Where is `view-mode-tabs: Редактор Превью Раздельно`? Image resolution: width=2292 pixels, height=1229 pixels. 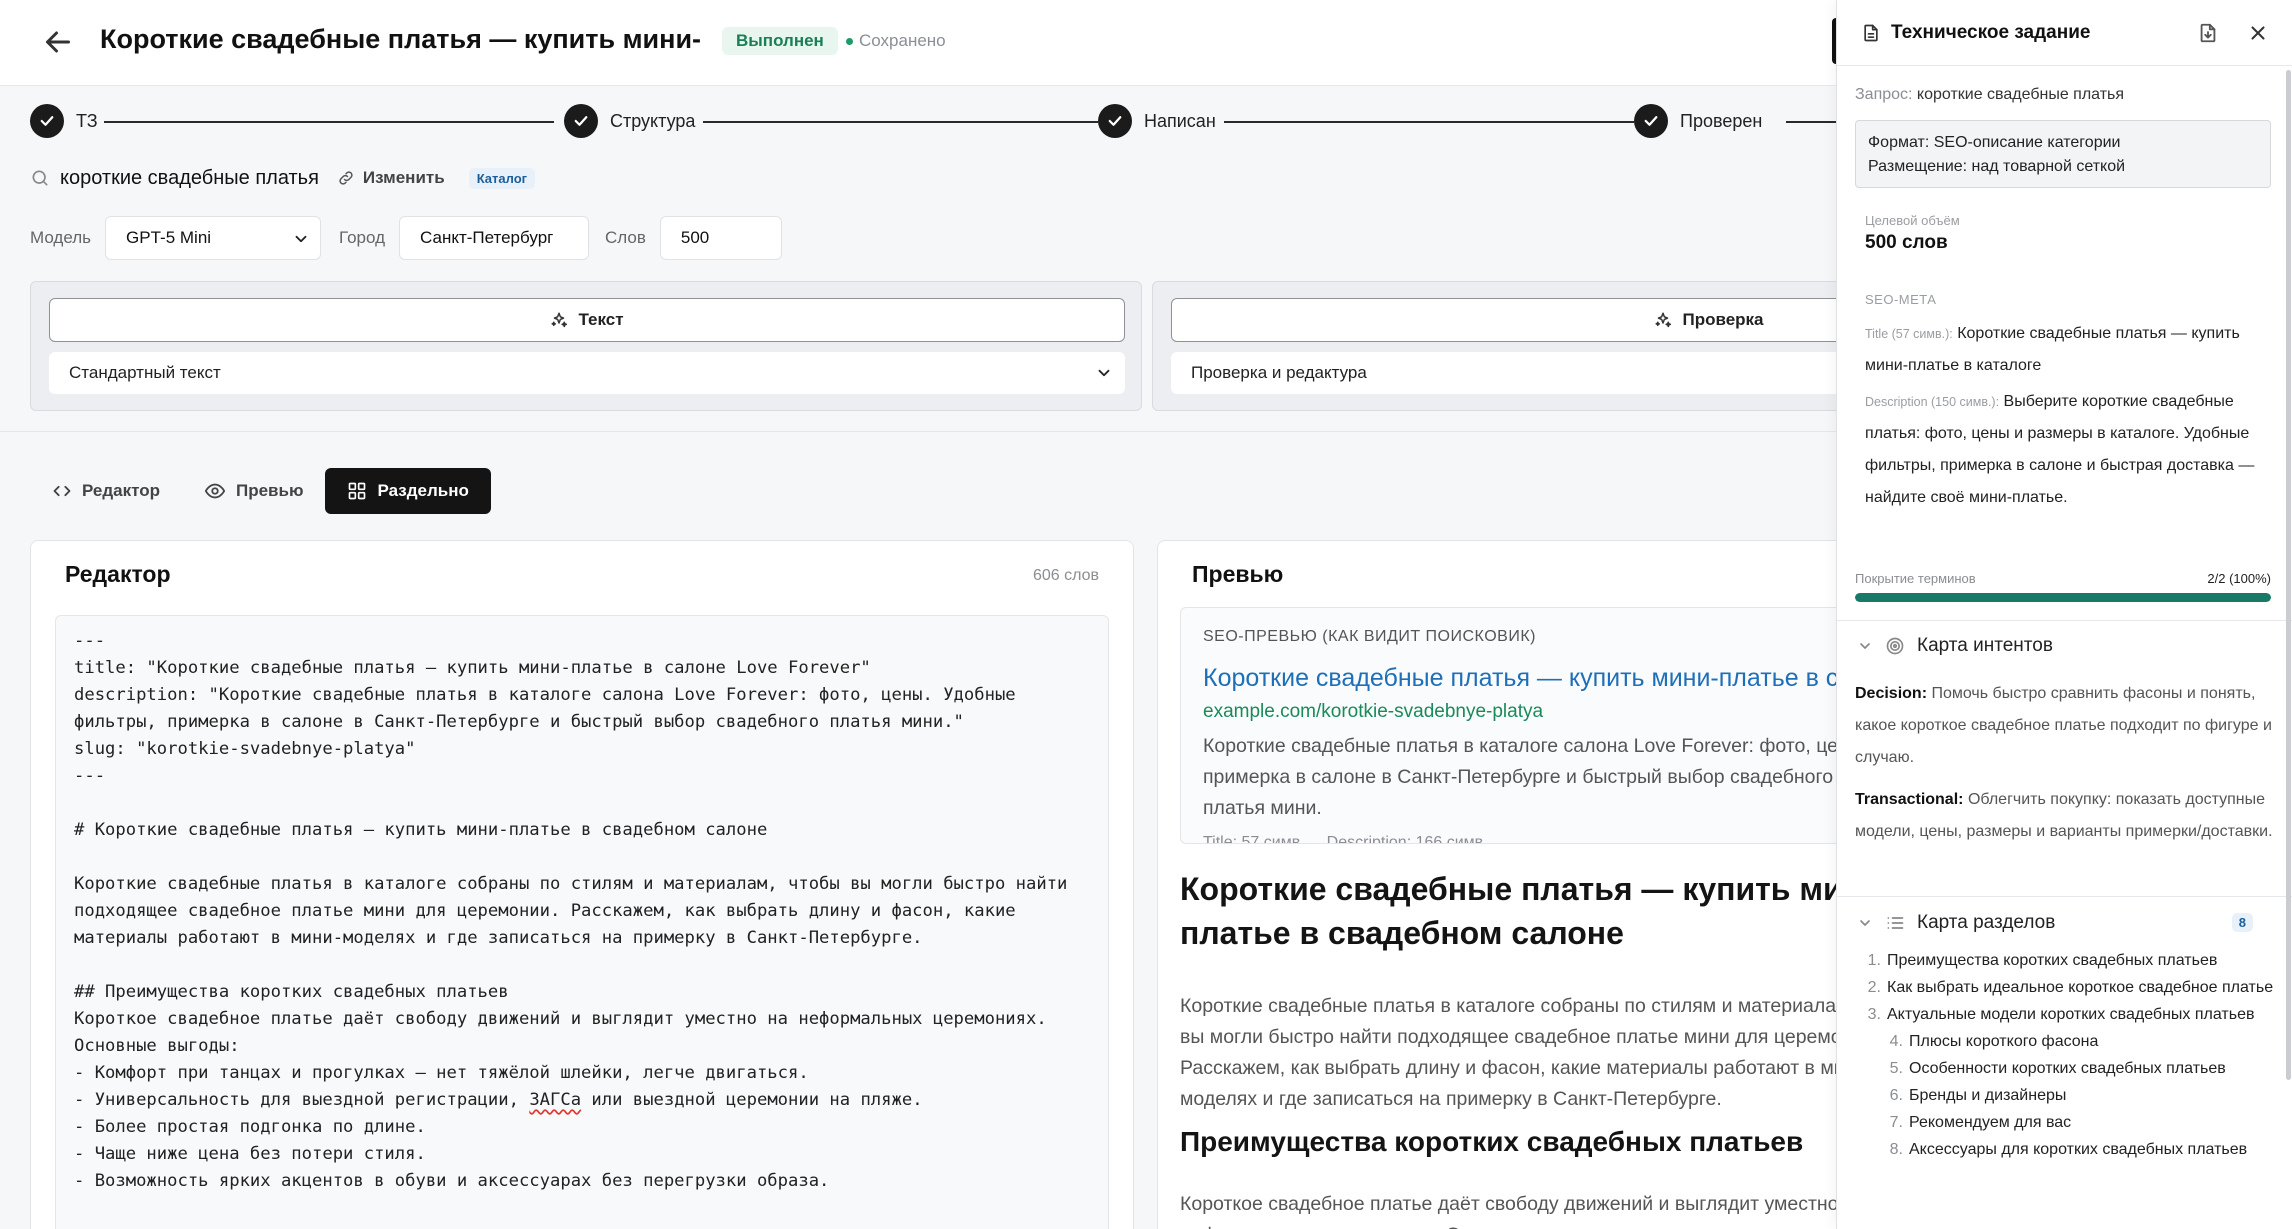
view-mode-tabs: Редактор Превью Раздельно is located at coordinates (260, 491).